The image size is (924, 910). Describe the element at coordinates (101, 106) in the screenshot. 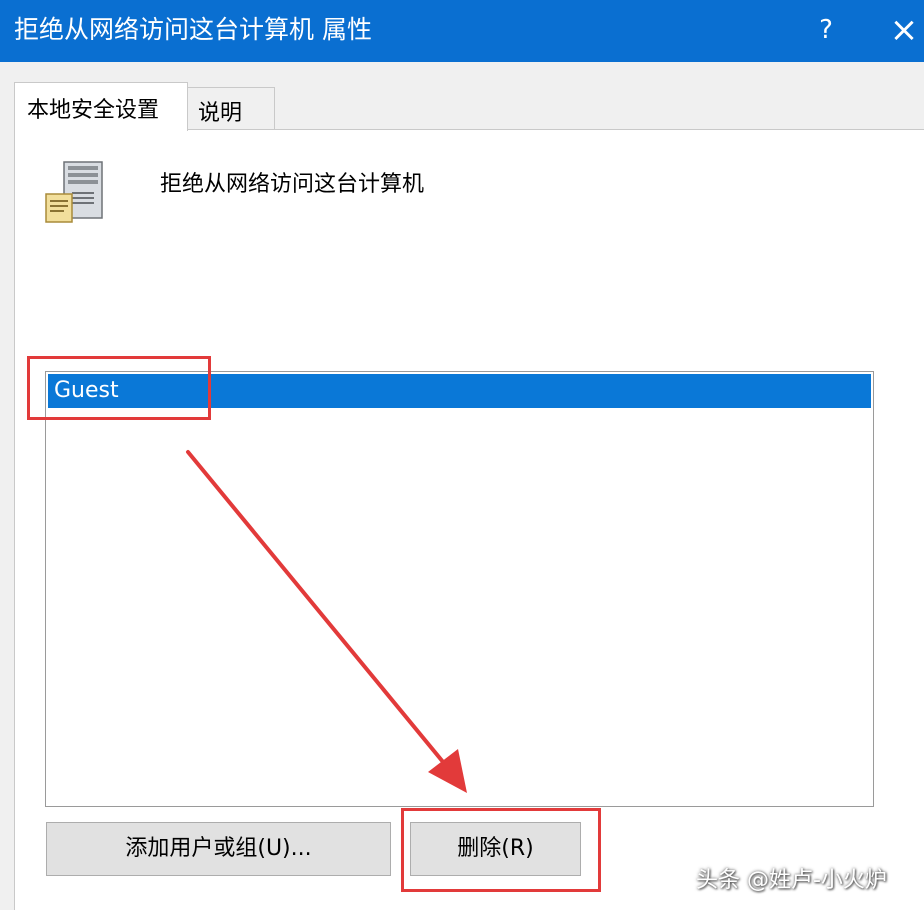

I see `tab-local-security-setting: 本地安全设置` at that location.